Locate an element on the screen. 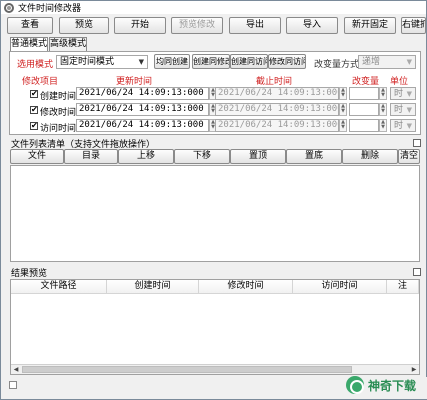  create-same-modify-button: 创建同修改 is located at coordinates (211, 61).